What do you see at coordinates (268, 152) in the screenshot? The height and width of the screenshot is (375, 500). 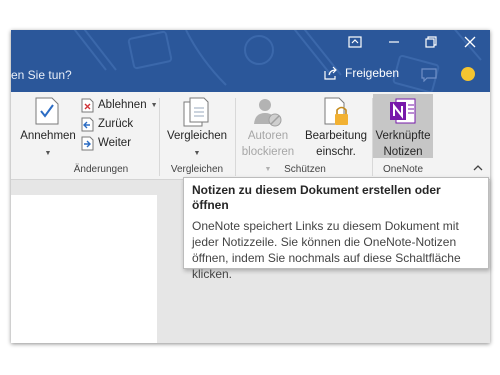 I see `block-authors-label-line2: blockieren` at bounding box center [268, 152].